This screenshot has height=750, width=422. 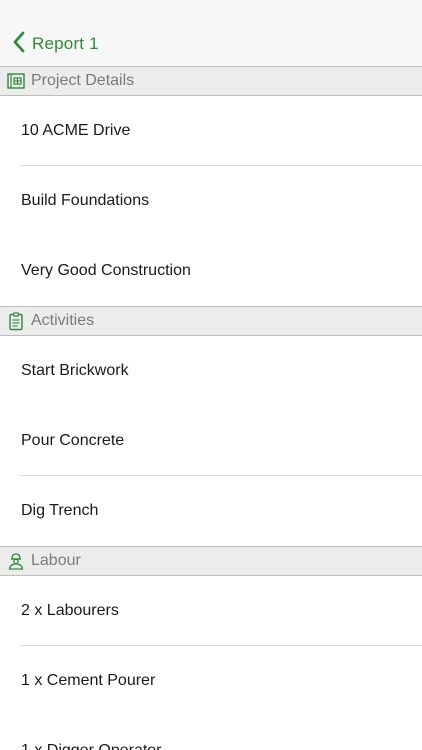 I want to click on list-item-label: Build Foundations, so click(x=85, y=200).